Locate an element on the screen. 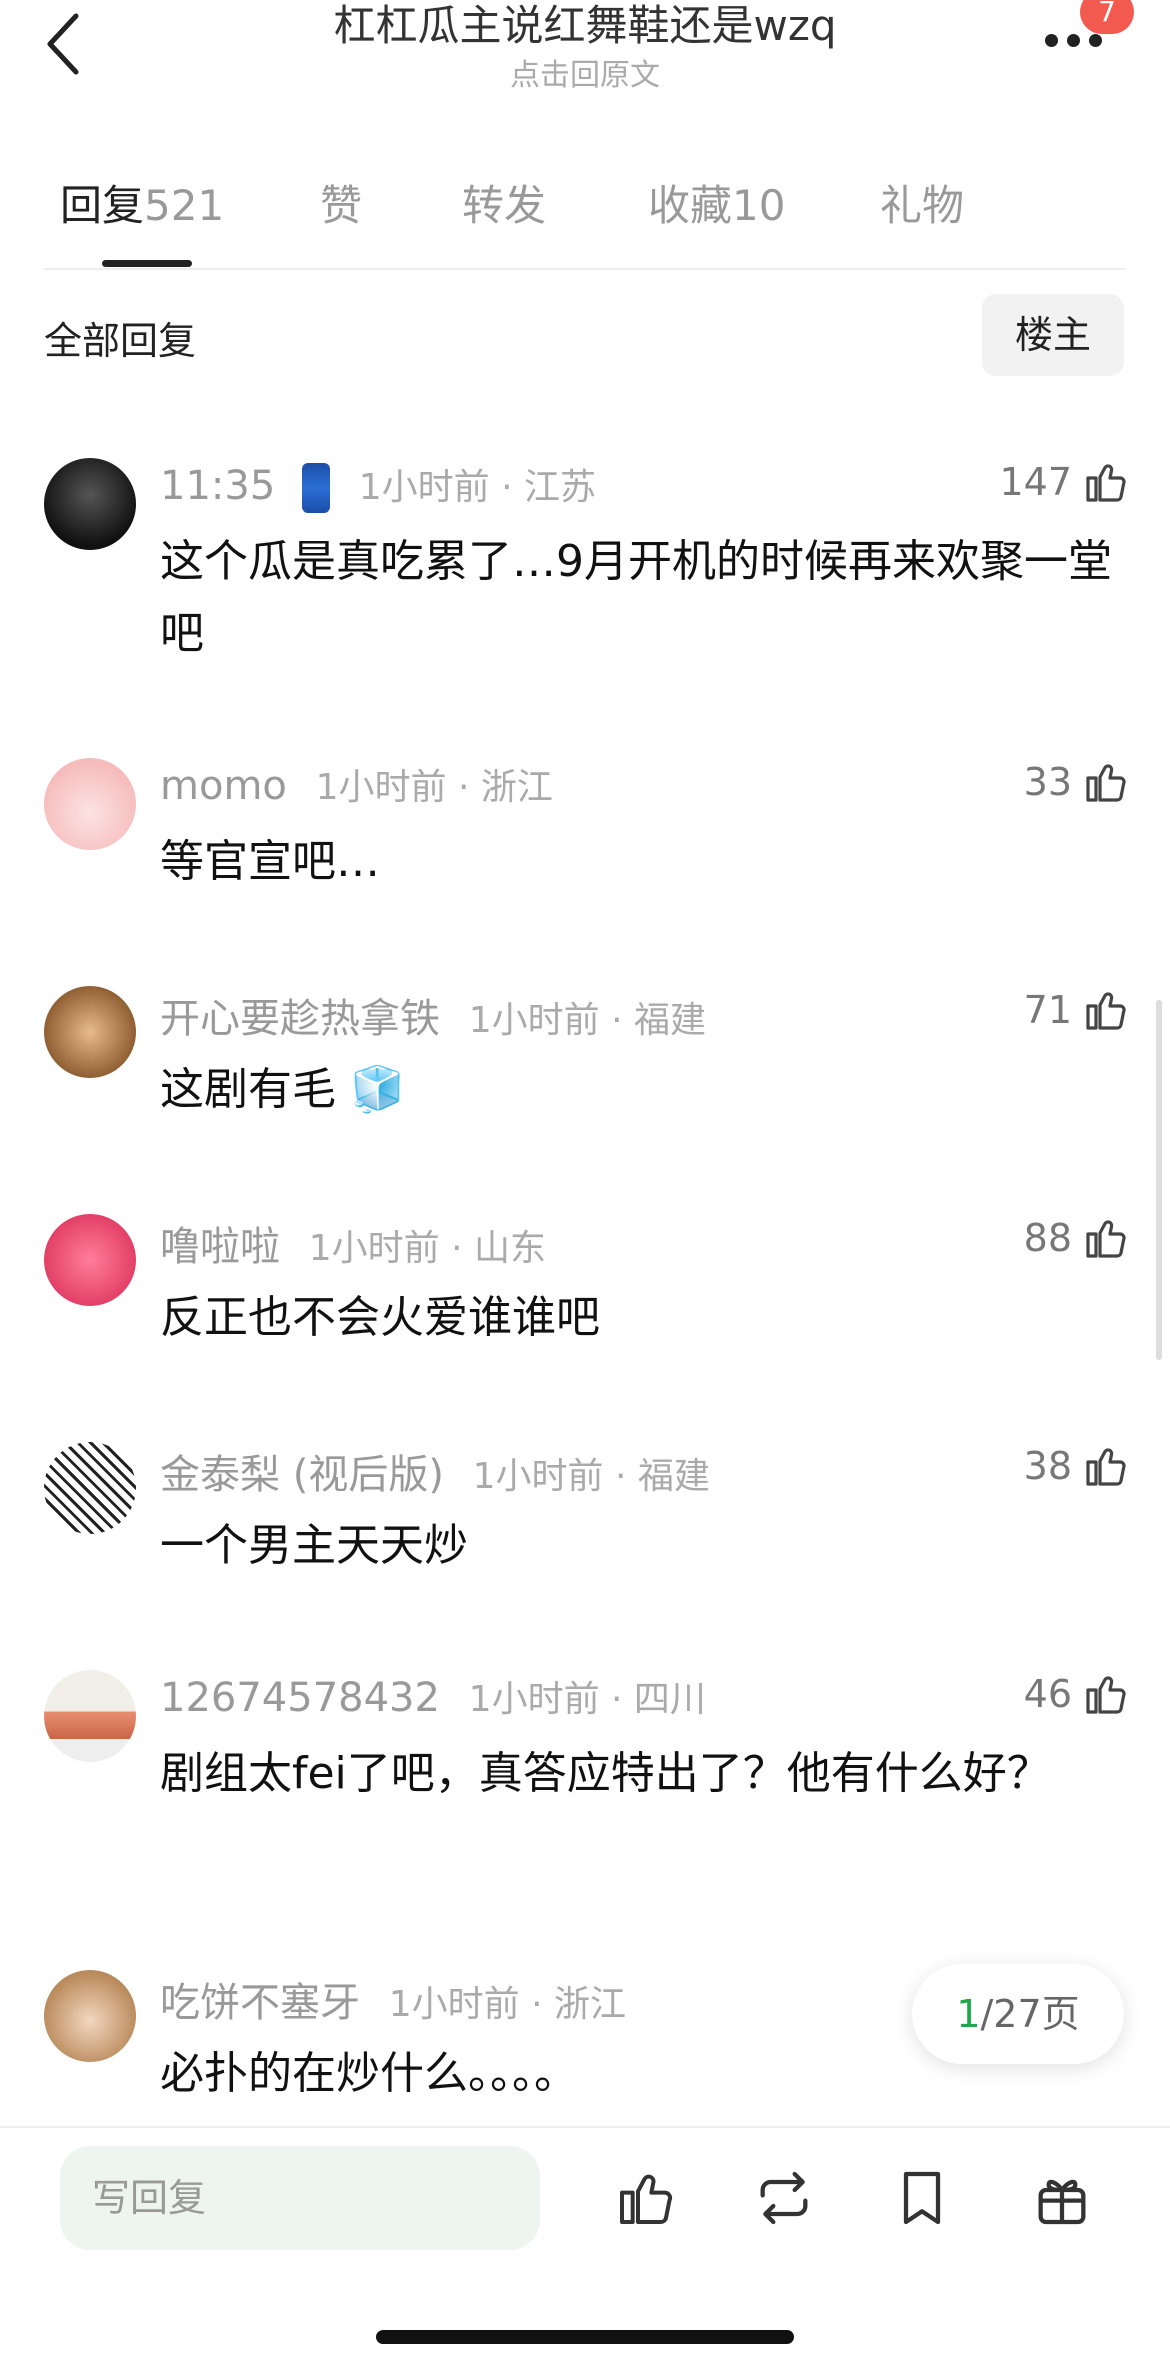  repost-icon is located at coordinates (784, 2198).